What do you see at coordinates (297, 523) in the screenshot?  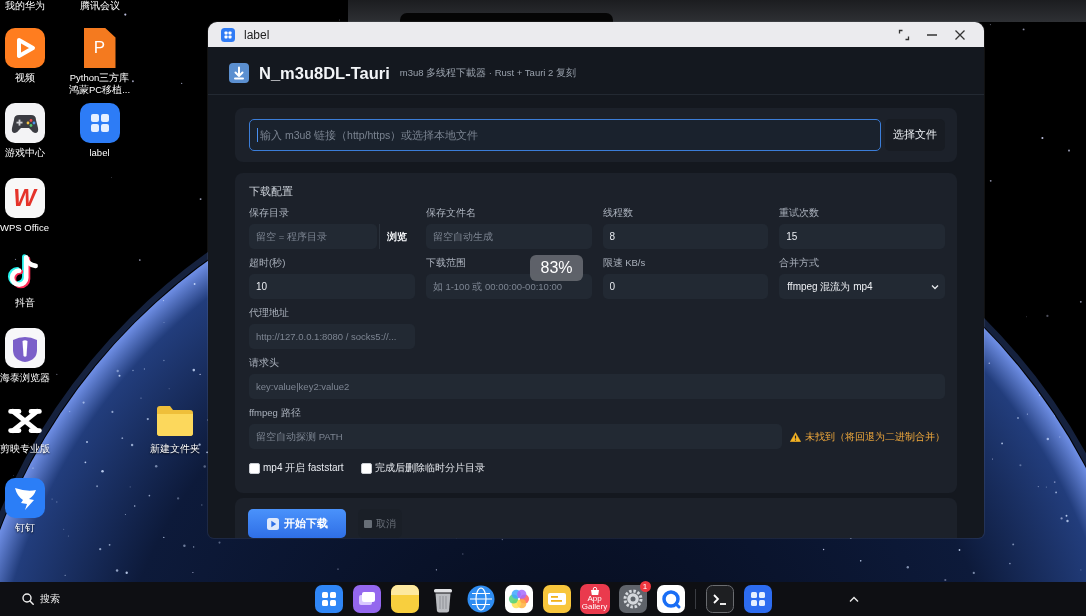 I see `start-button: 开始下载` at bounding box center [297, 523].